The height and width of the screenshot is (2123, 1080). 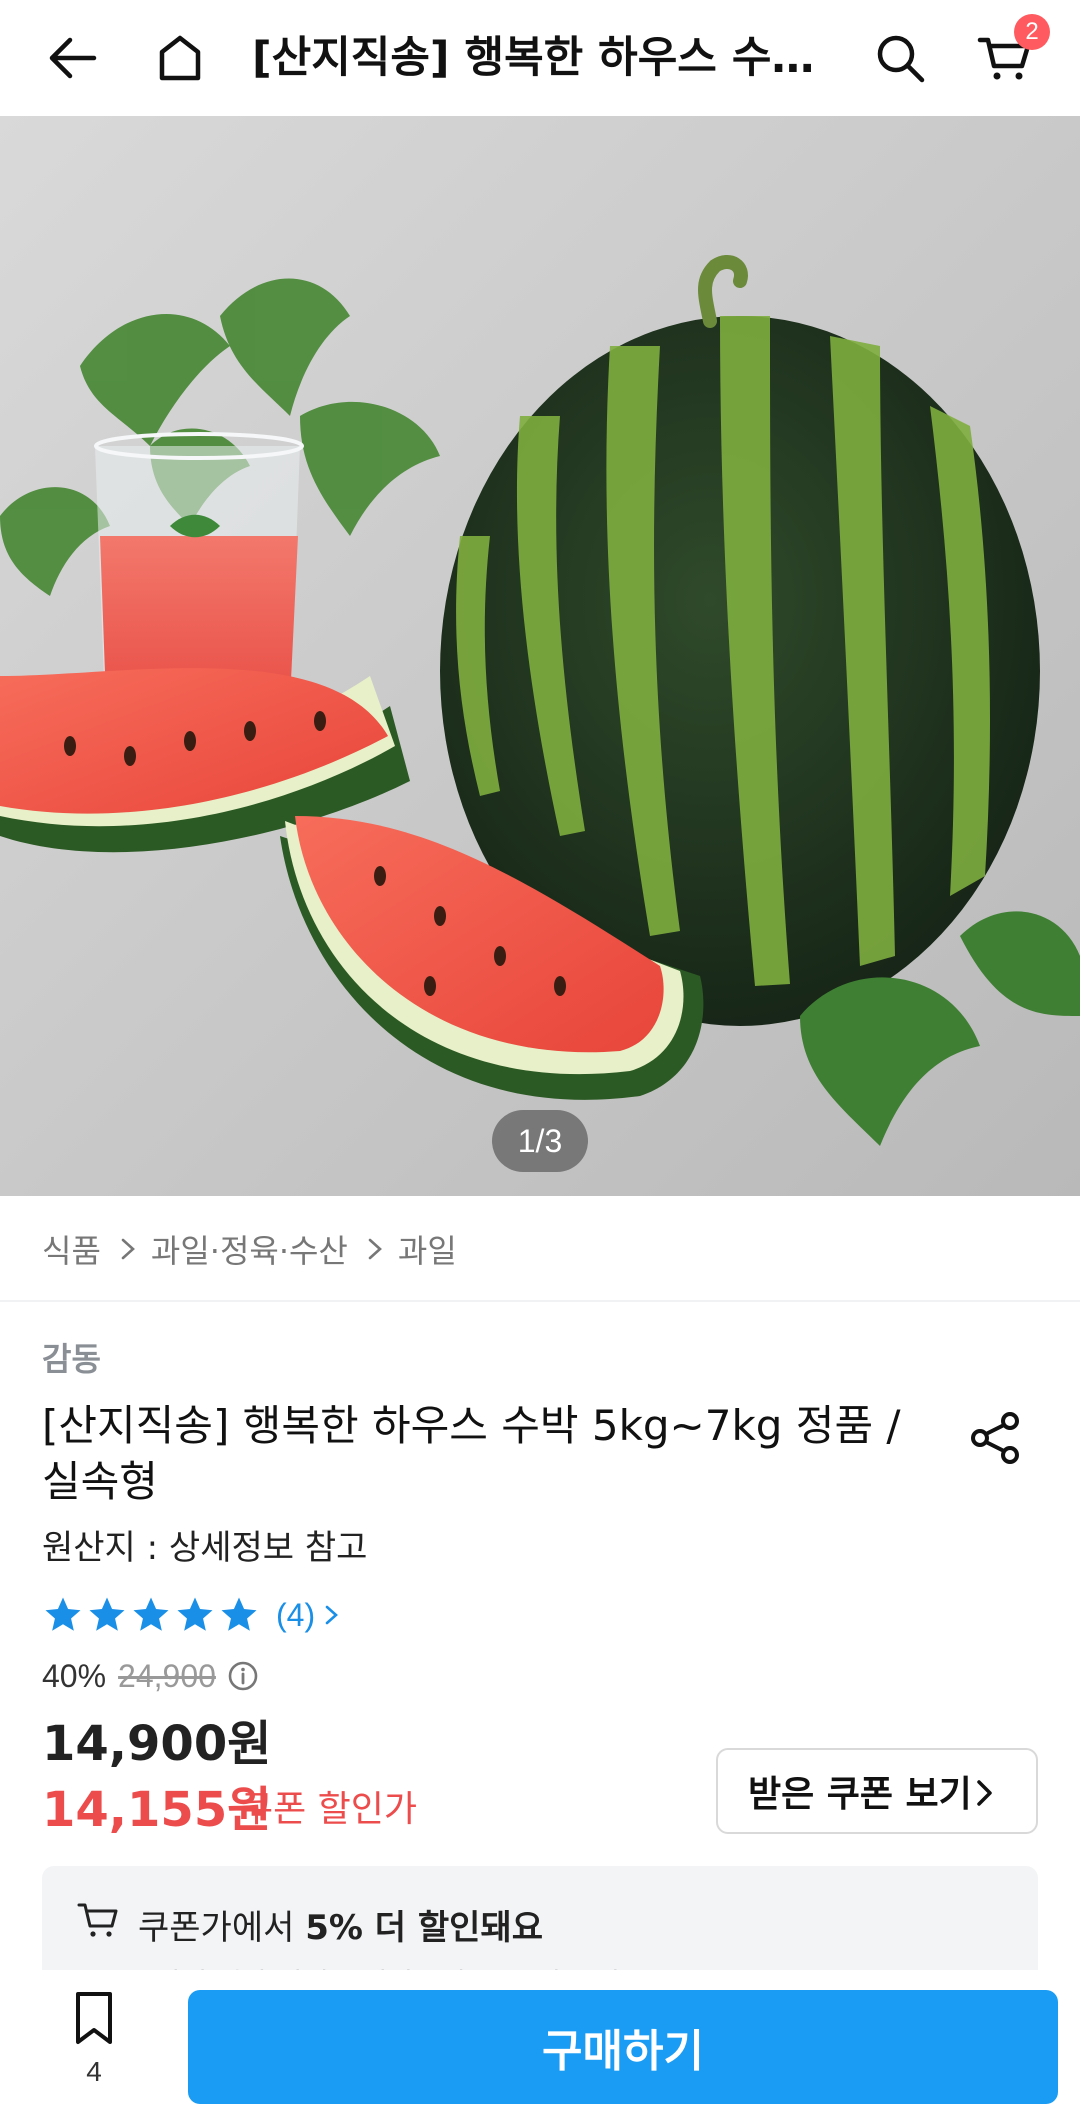 What do you see at coordinates (424, 1928) in the screenshot?
I see `promo-text-bold: 5% 더 할인돼요` at bounding box center [424, 1928].